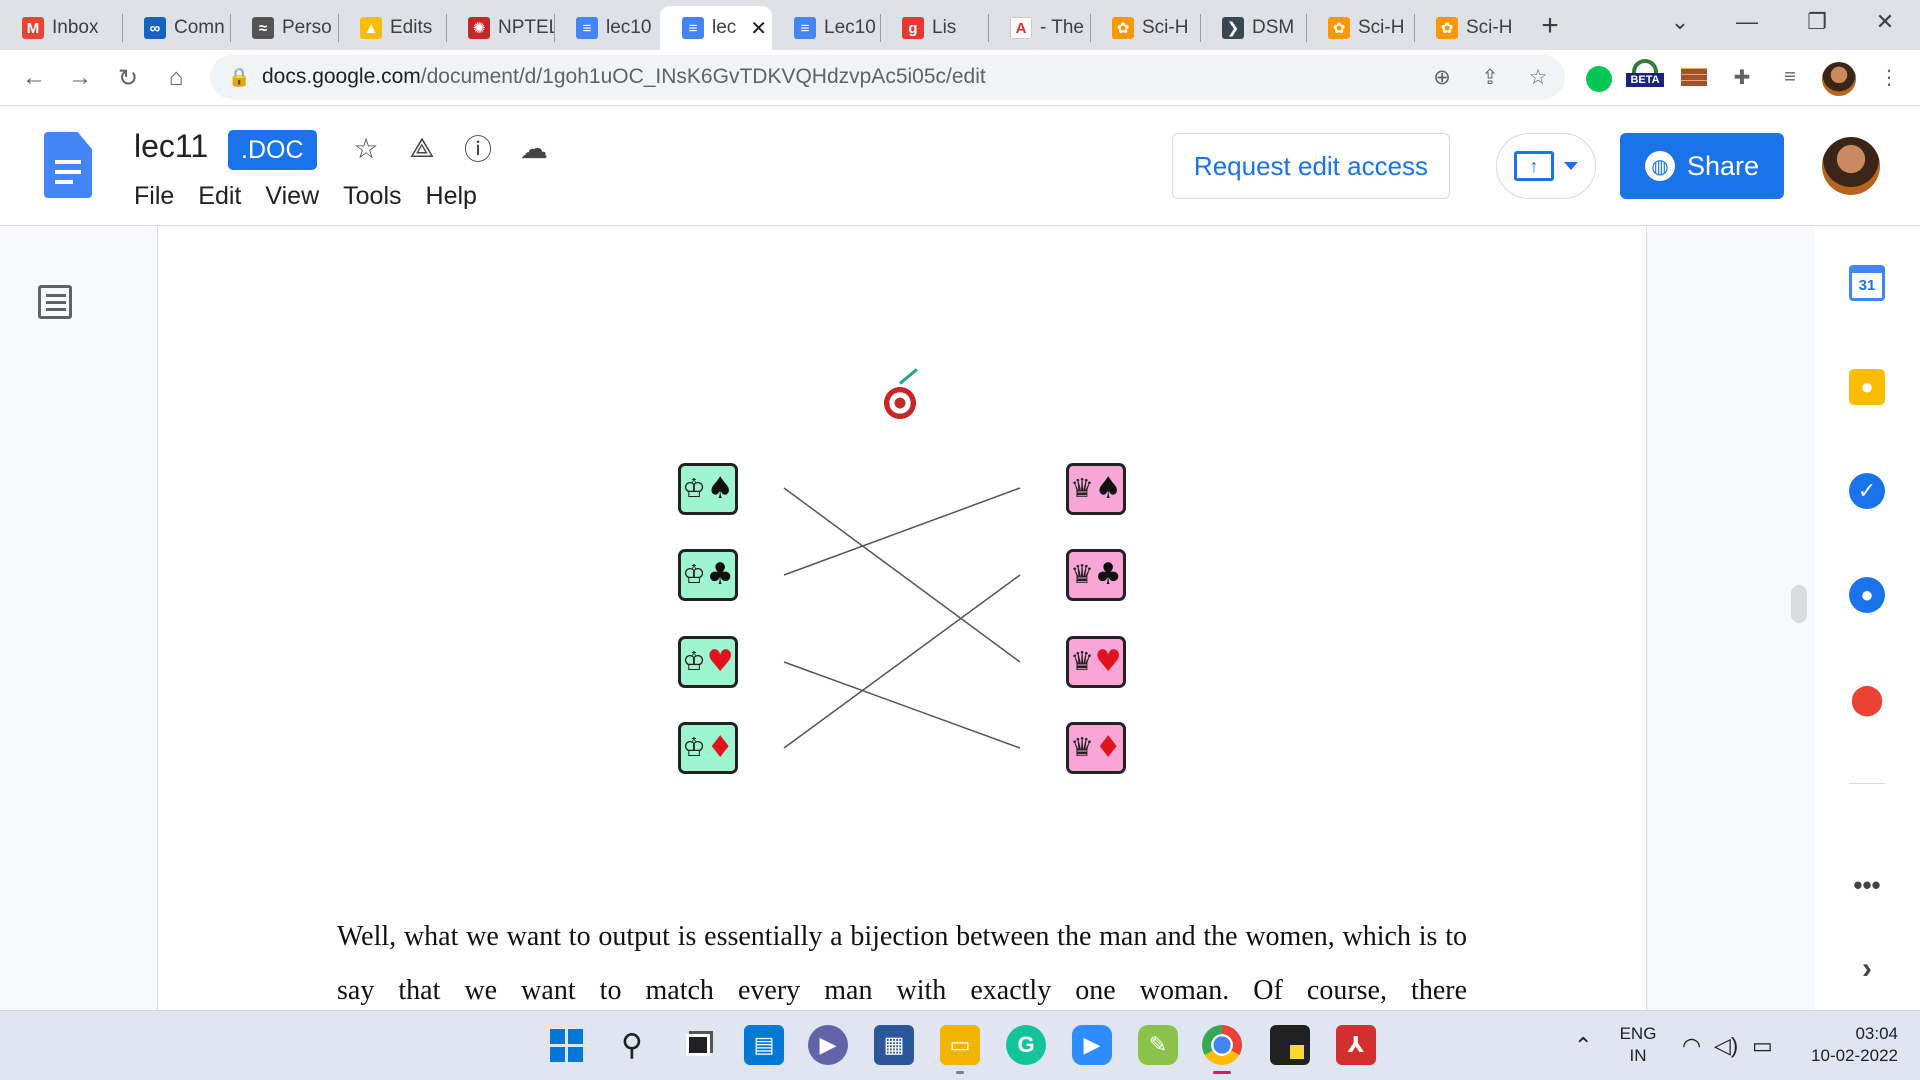 The width and height of the screenshot is (1920, 1080). Describe the element at coordinates (758, 28) in the screenshot. I see `close-tab-icon: ✕` at that location.